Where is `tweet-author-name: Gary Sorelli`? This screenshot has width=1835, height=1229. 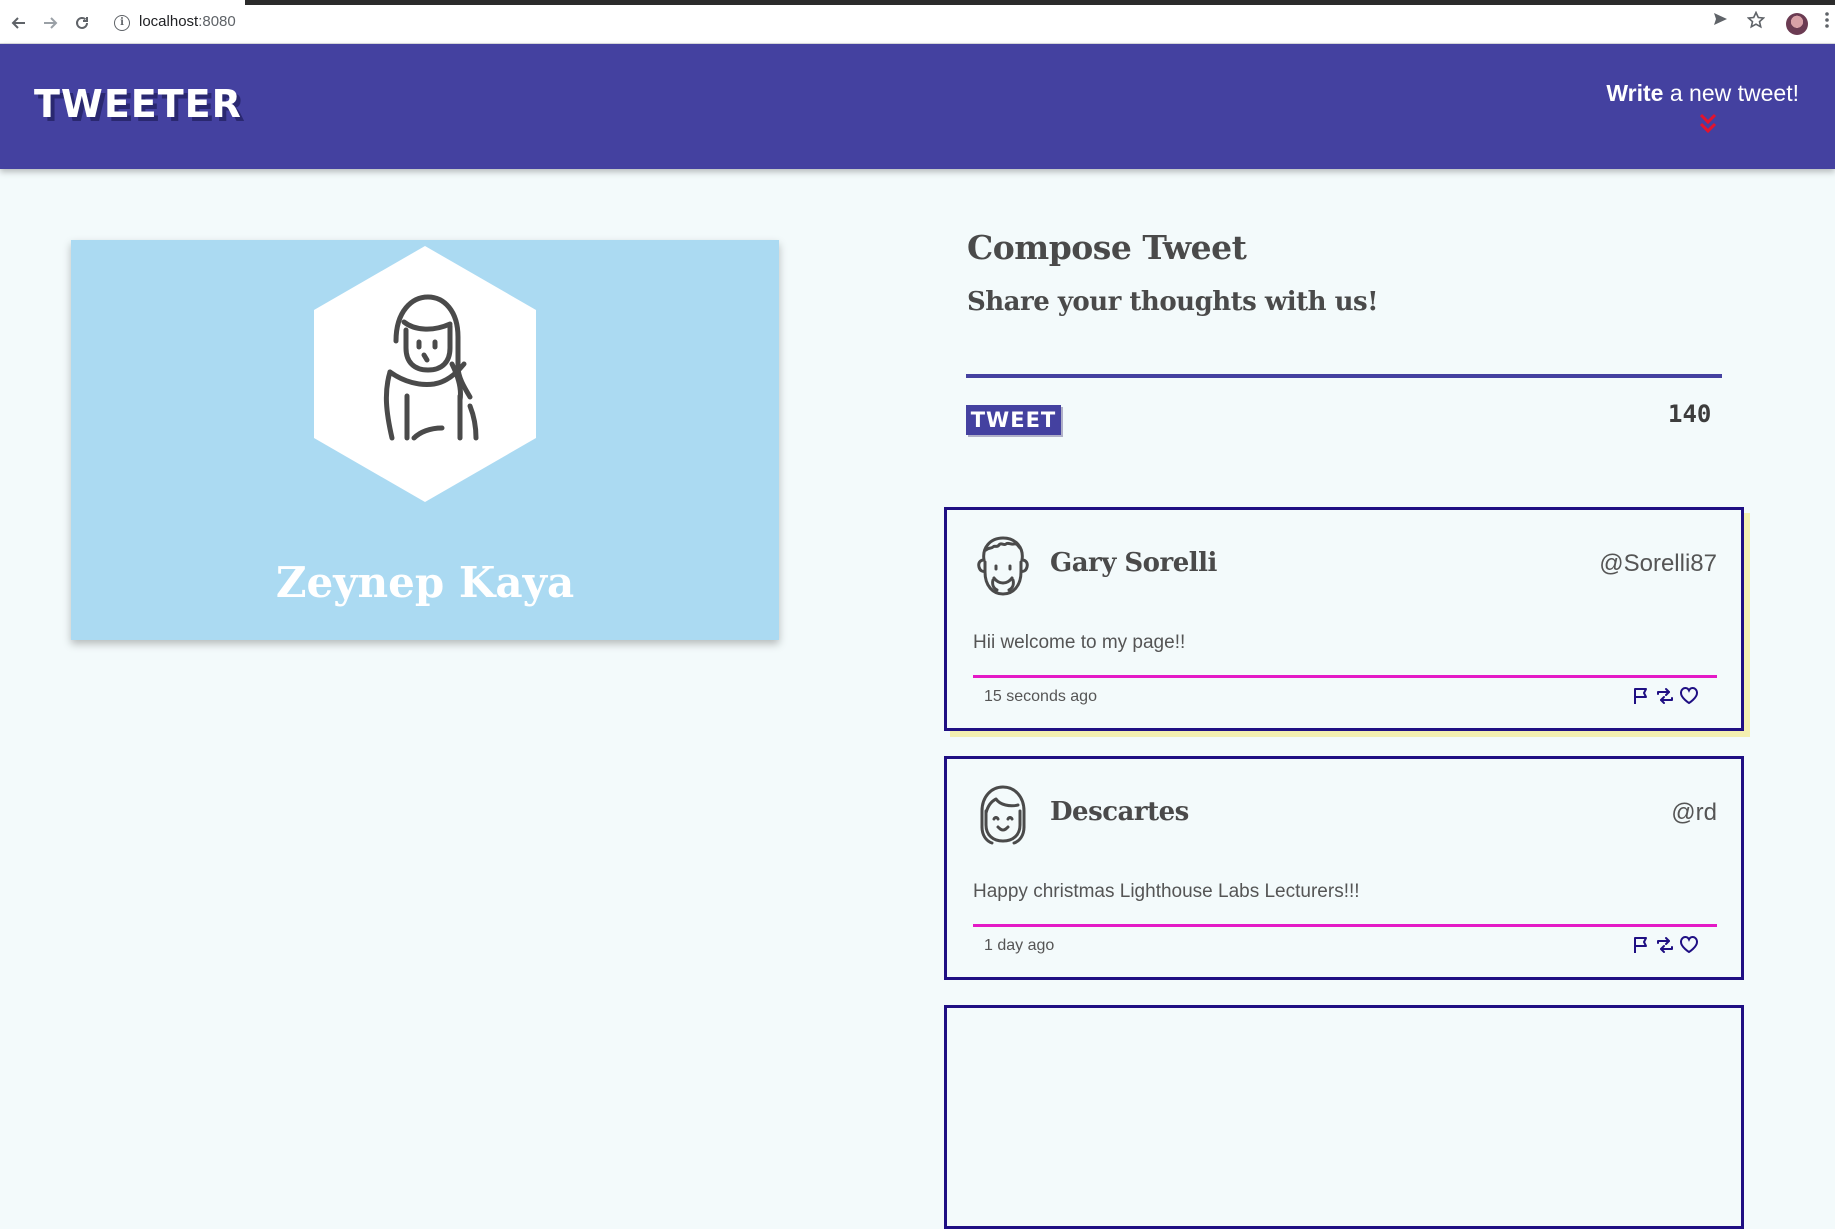 tweet-author-name: Gary Sorelli is located at coordinates (1133, 563).